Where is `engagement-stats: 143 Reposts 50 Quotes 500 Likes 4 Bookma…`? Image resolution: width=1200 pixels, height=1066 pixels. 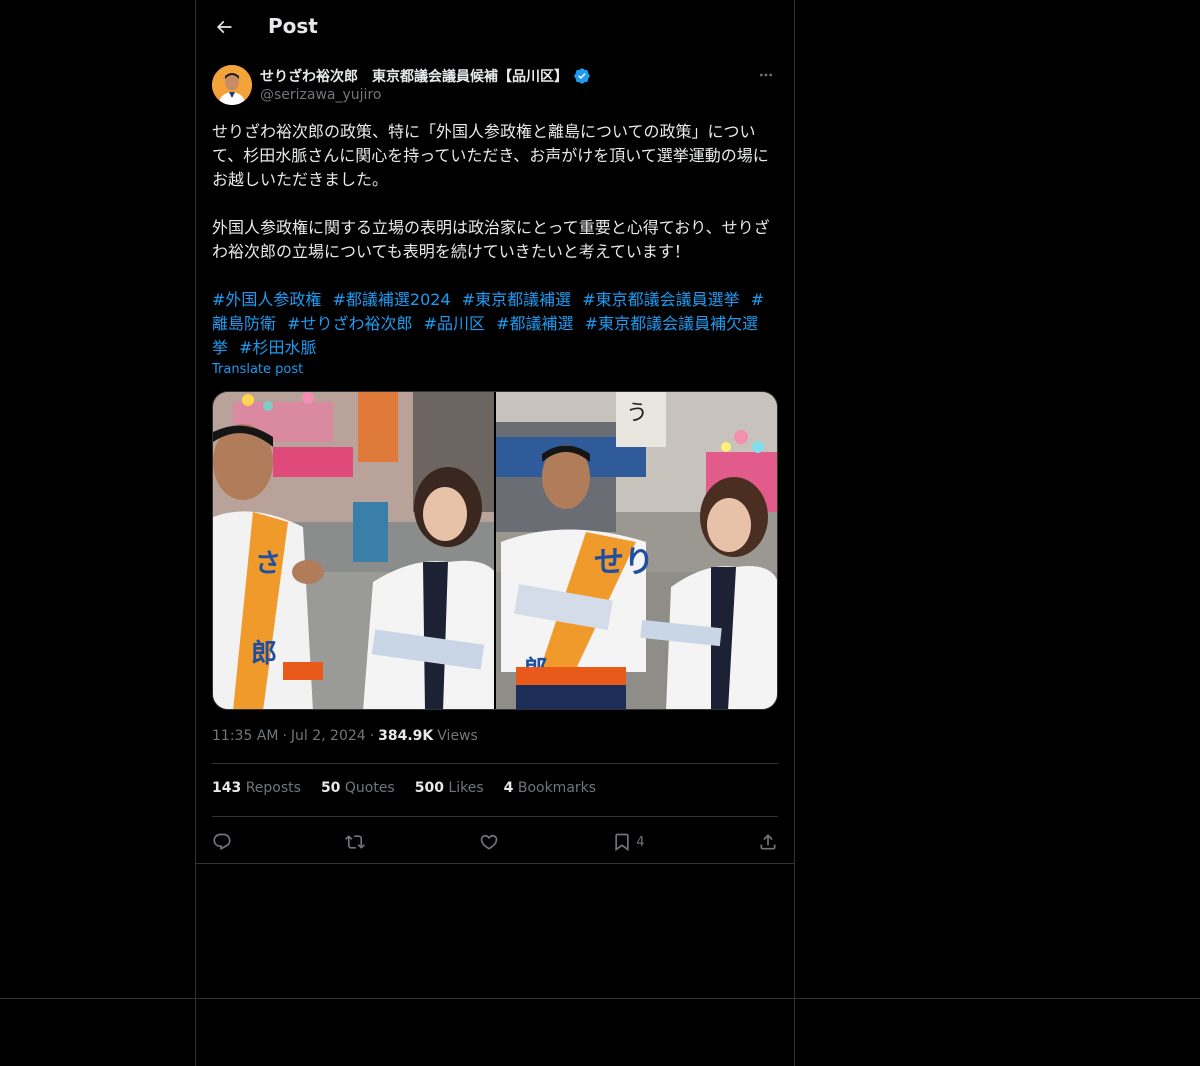 engagement-stats: 143 Reposts 50 Quotes 500 Likes 4 Bookma… is located at coordinates (404, 788).